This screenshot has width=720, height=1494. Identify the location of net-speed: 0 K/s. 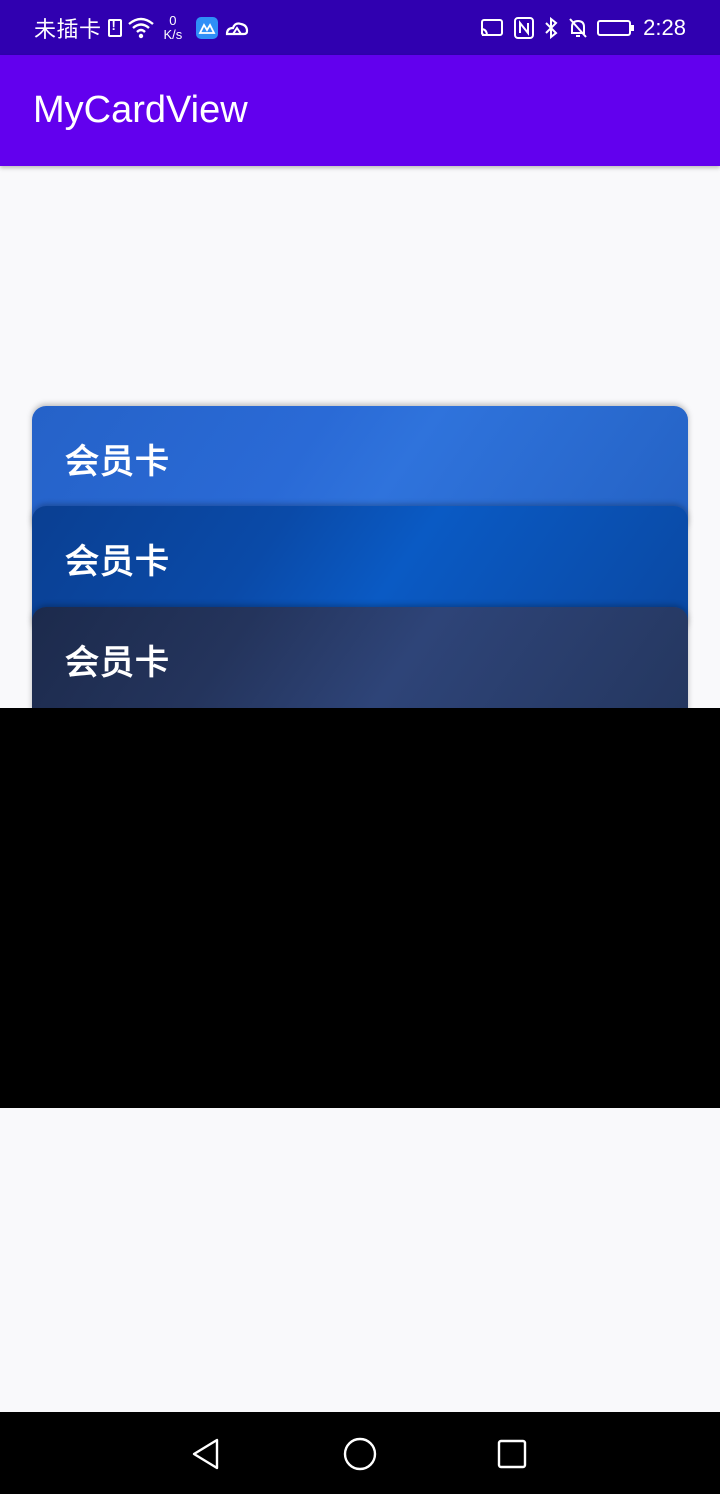
(173, 27).